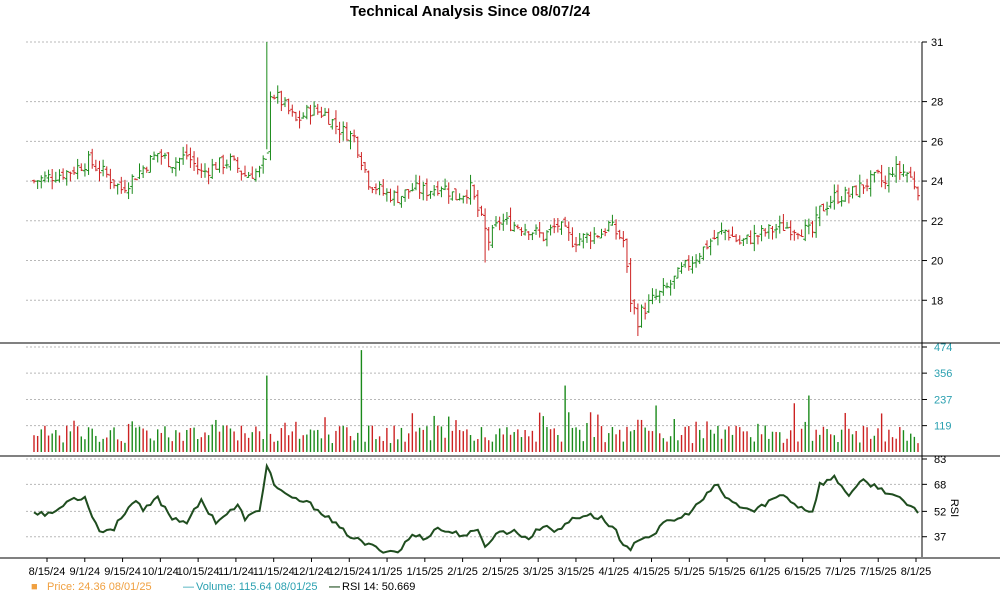 The width and height of the screenshot is (1000, 600). I want to click on x-tick-label: 5/1/25, so click(689, 572).